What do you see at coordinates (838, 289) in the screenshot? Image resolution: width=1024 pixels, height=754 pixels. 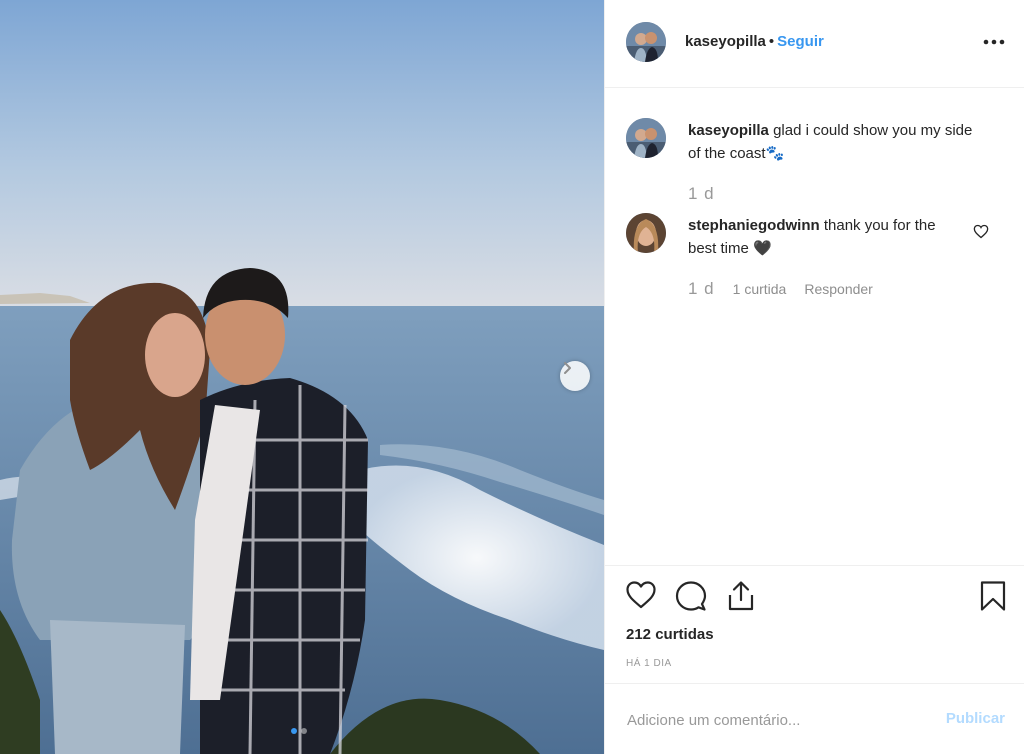 I see `reply-button: Responder` at bounding box center [838, 289].